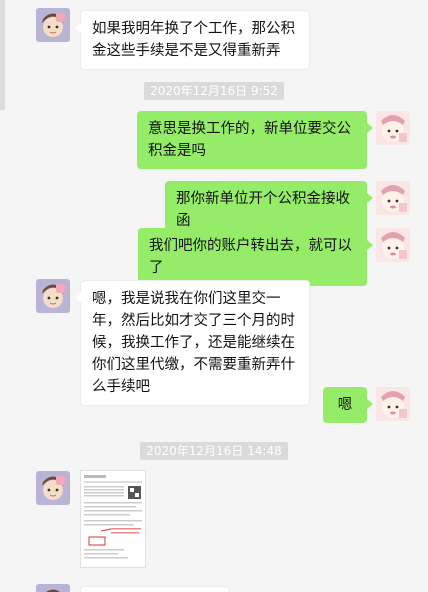  I want to click on timestamp: 2020年12月16日 9:52, so click(214, 90).